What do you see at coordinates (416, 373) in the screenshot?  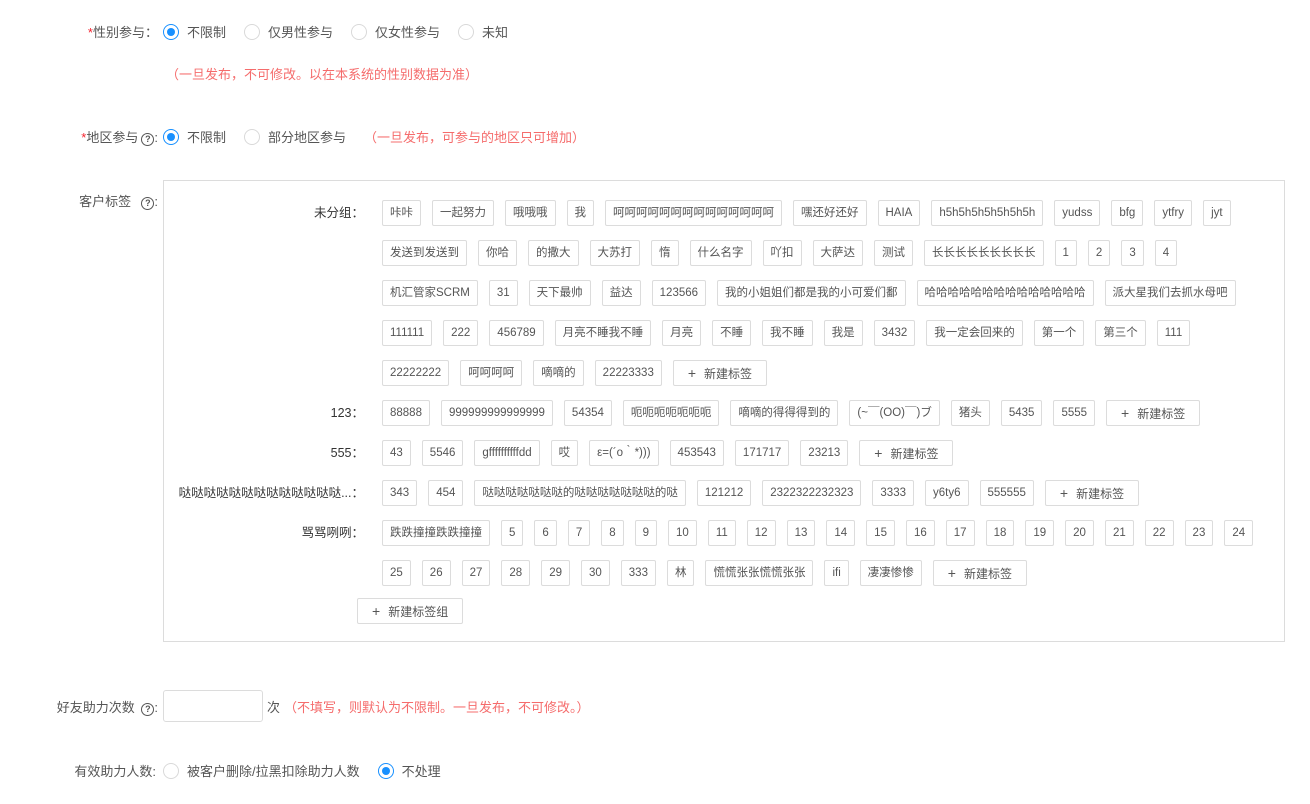 I see `customer-tag: 22222222` at bounding box center [416, 373].